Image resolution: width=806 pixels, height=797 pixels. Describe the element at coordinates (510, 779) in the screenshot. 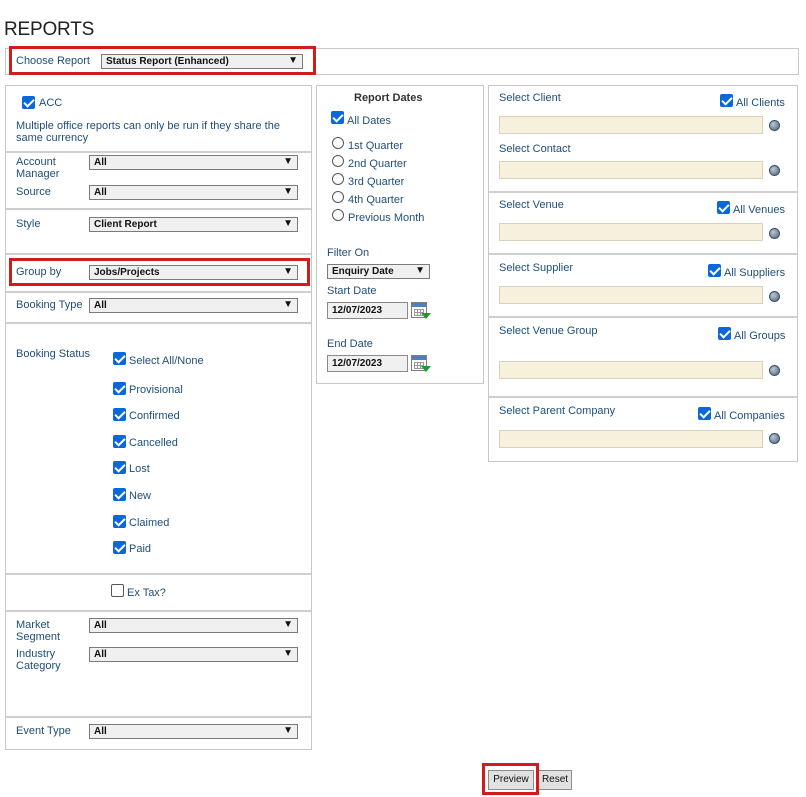

I see `highlight-preview` at that location.